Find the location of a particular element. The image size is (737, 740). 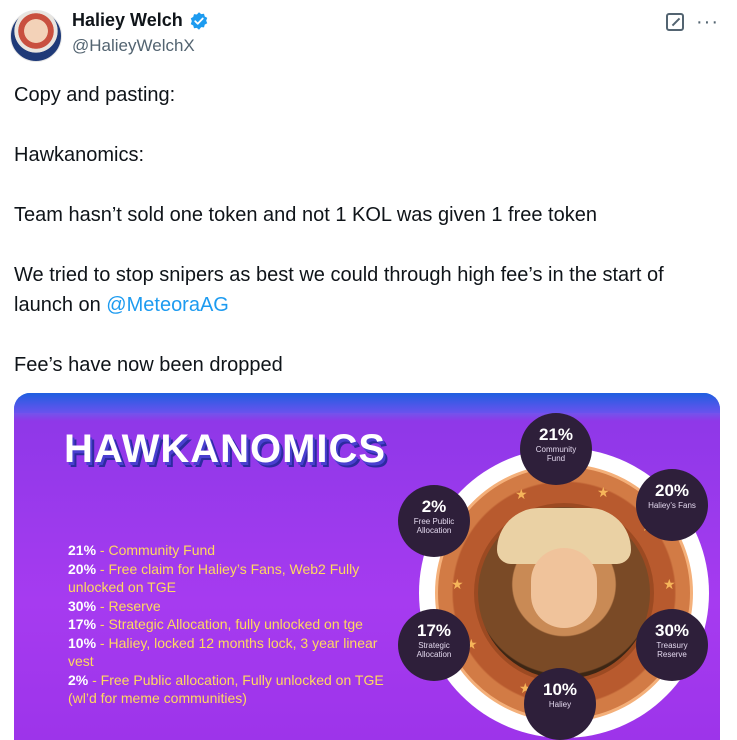

badge-haliey-fans: 20% Haliey’s Fans is located at coordinates (672, 505).